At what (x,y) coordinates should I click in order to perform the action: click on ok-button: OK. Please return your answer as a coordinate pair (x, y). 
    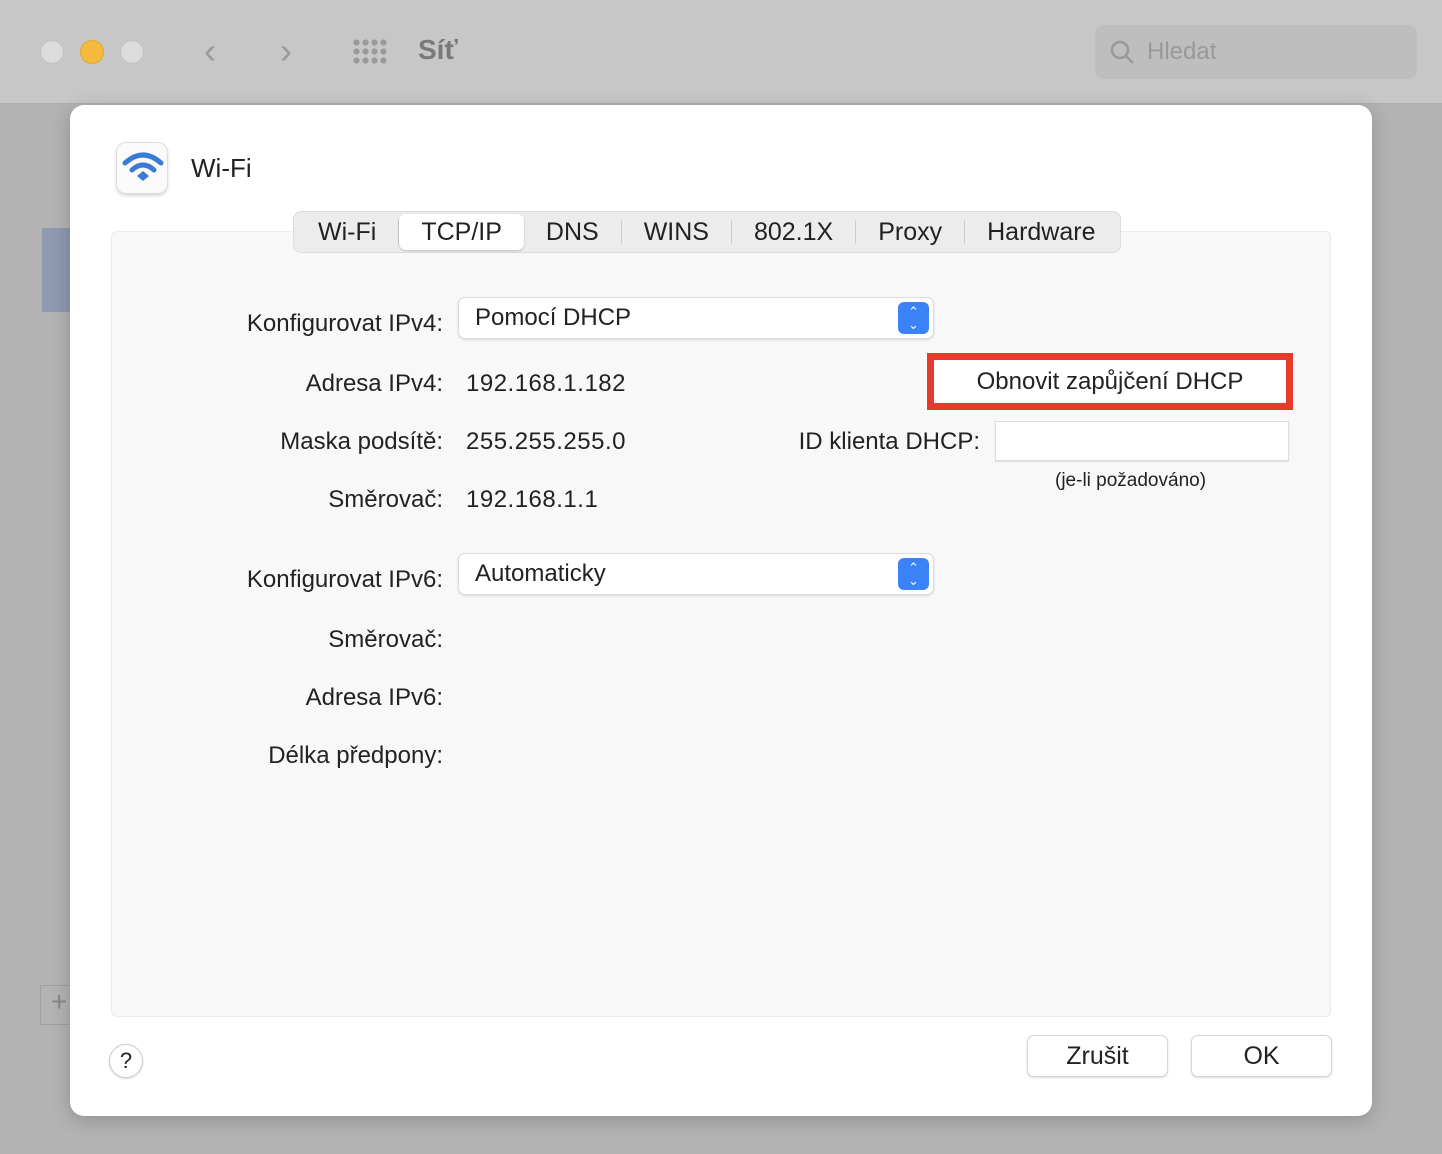
    Looking at the image, I should click on (1261, 1056).